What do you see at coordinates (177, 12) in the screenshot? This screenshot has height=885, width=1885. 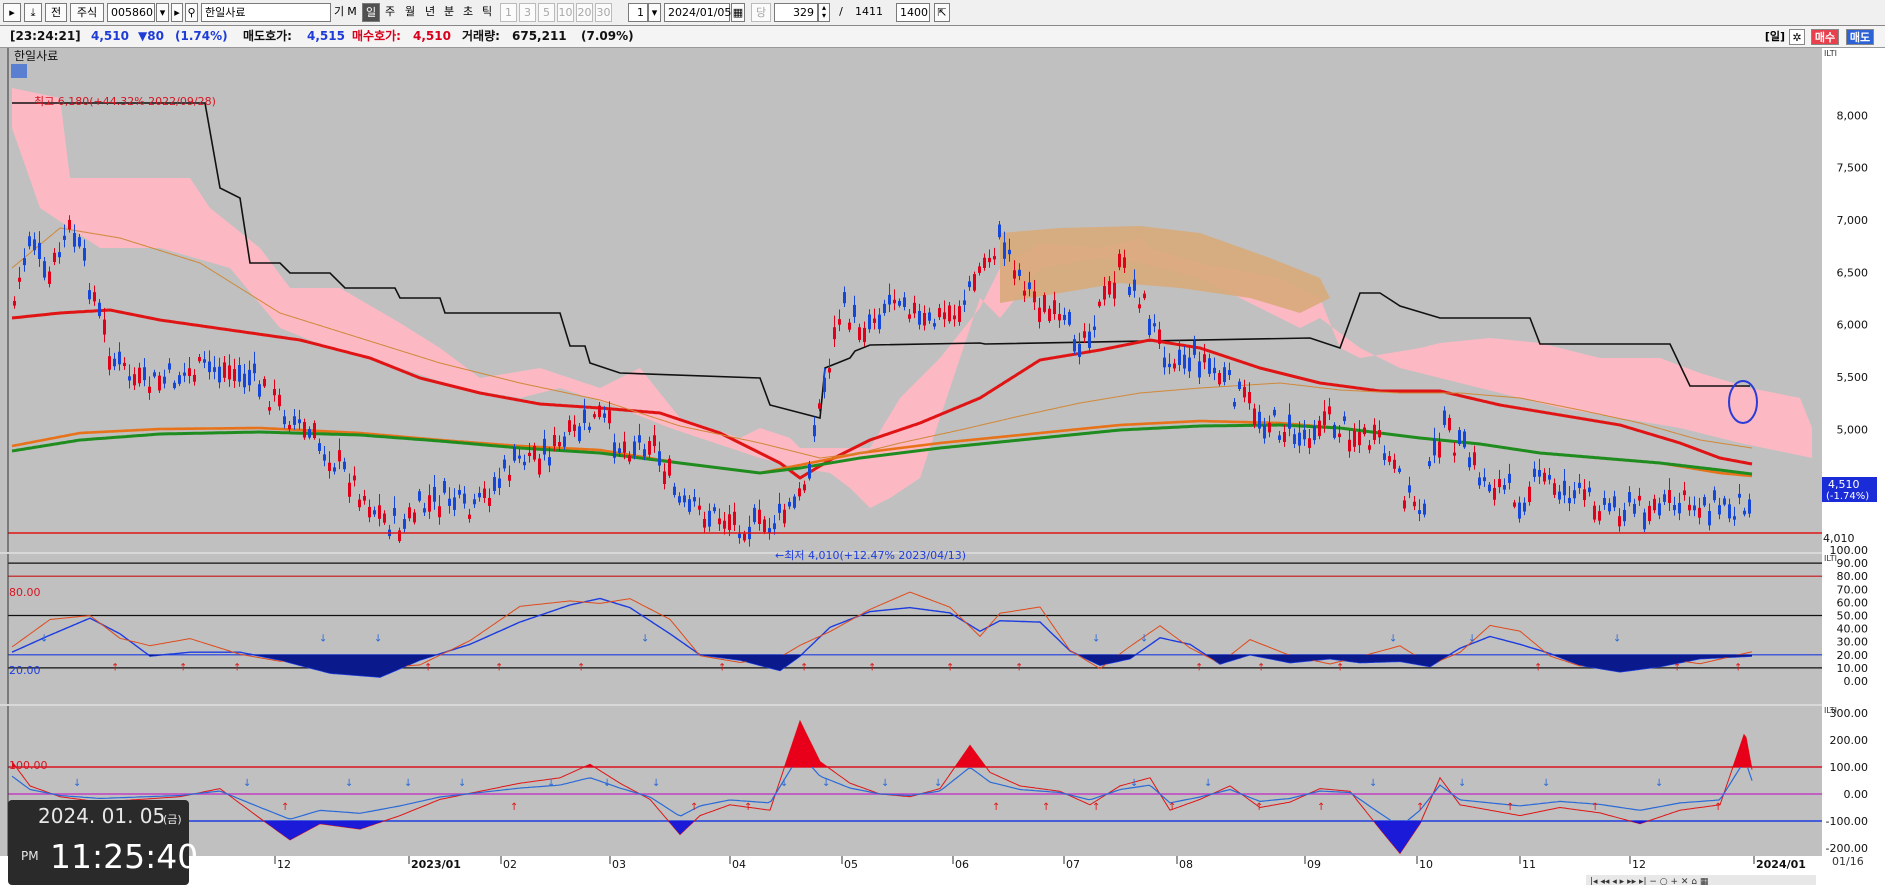 I see `next-icon: ▸` at bounding box center [177, 12].